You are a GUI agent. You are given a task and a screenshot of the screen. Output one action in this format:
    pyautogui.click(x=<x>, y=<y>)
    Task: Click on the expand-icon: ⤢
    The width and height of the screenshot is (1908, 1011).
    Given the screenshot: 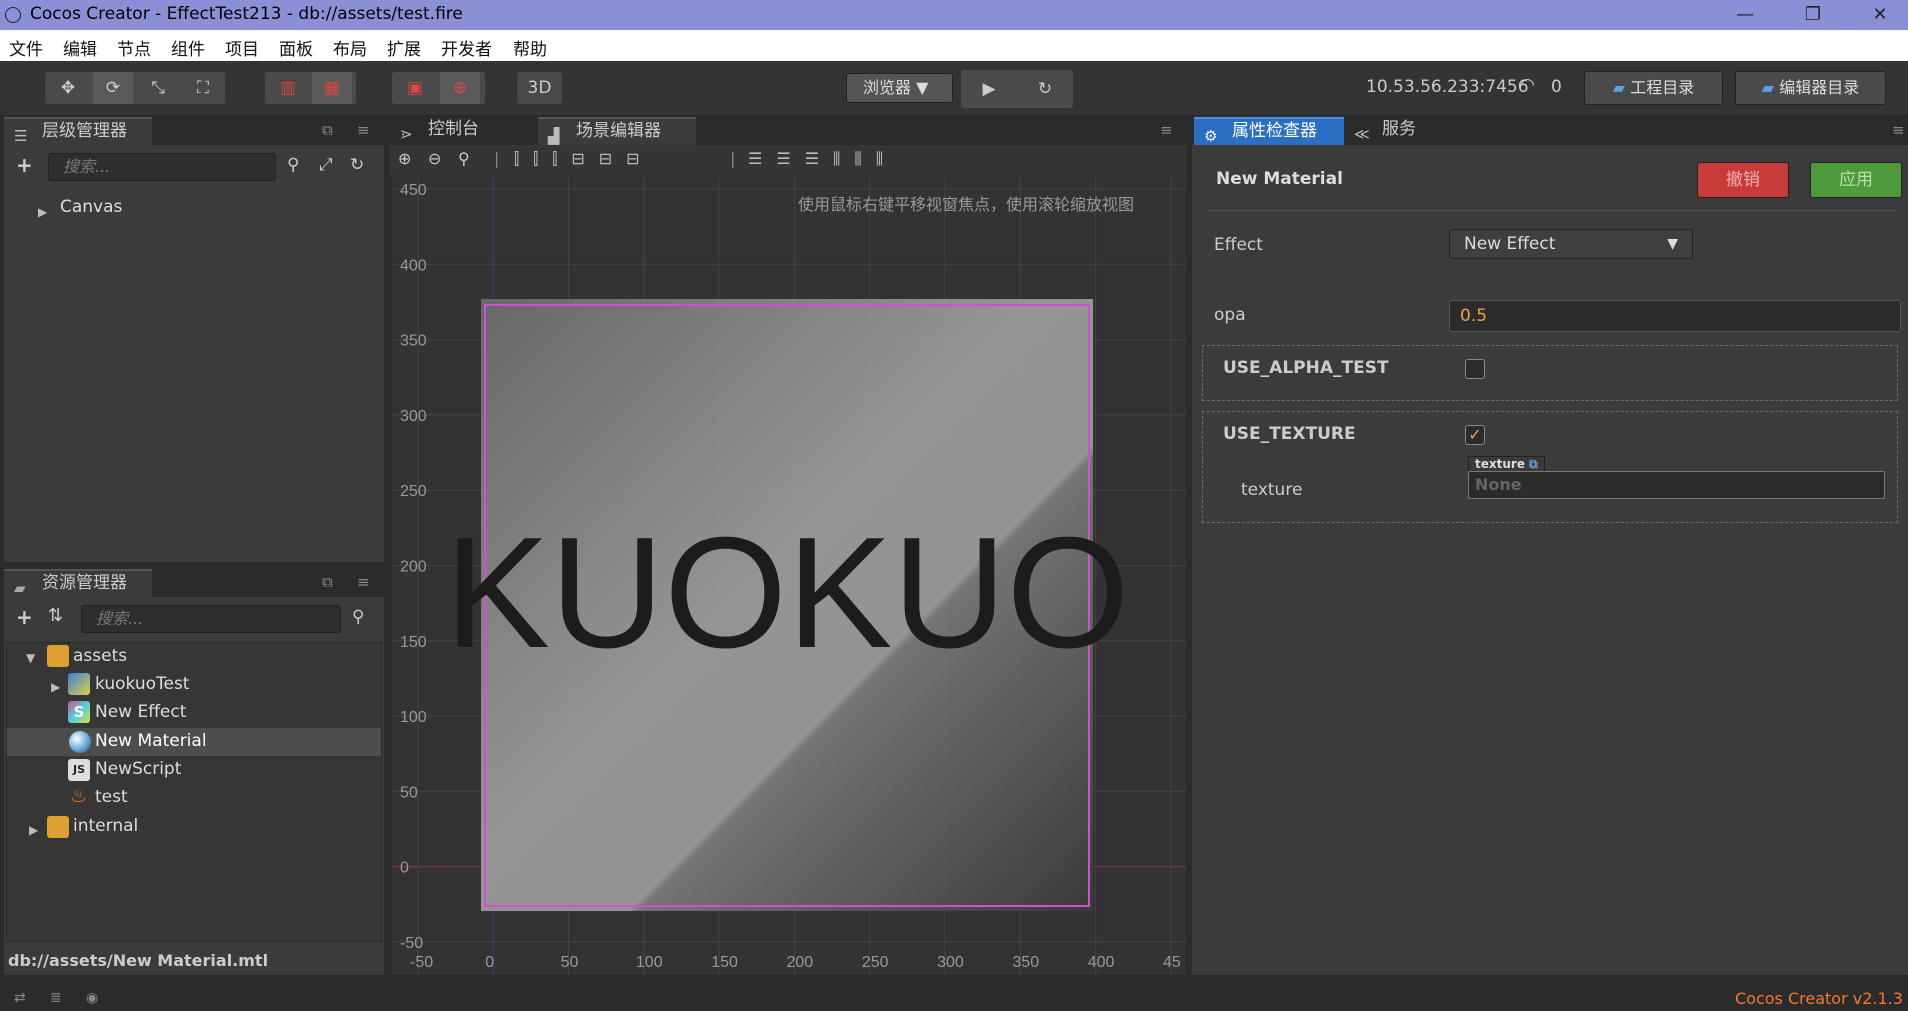 What is the action you would take?
    pyautogui.click(x=326, y=165)
    